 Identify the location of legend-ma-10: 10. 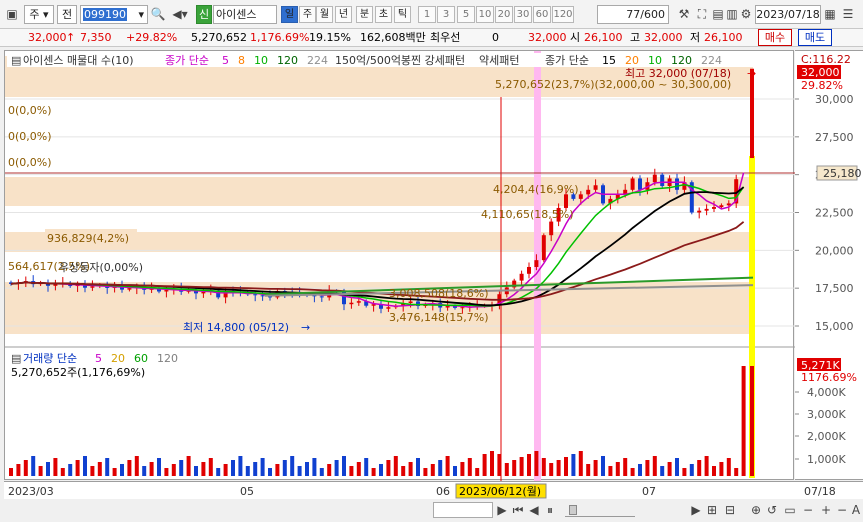
(261, 60).